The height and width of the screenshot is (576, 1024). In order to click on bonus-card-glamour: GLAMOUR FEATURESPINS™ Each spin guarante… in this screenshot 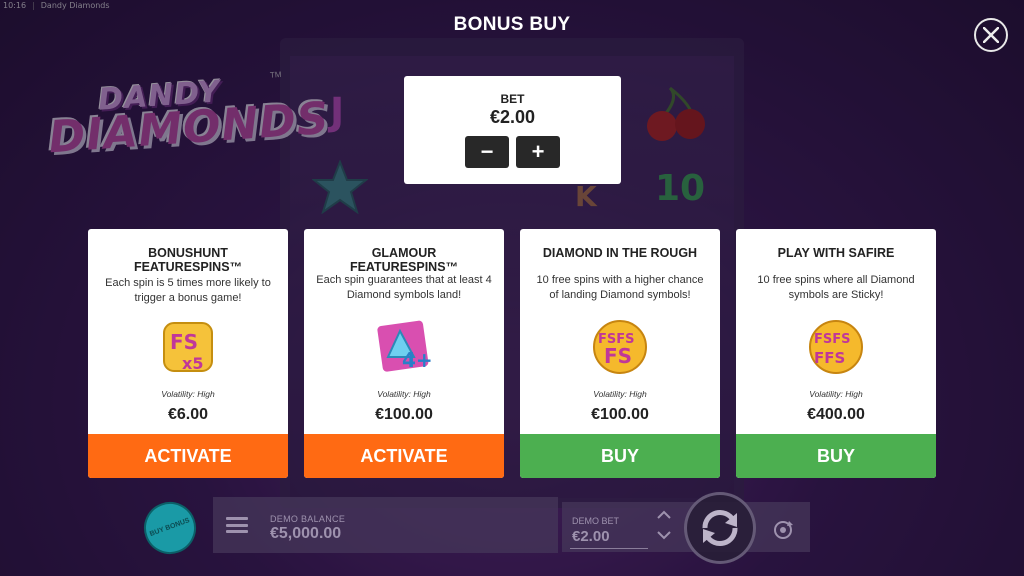, I will do `click(404, 353)`.